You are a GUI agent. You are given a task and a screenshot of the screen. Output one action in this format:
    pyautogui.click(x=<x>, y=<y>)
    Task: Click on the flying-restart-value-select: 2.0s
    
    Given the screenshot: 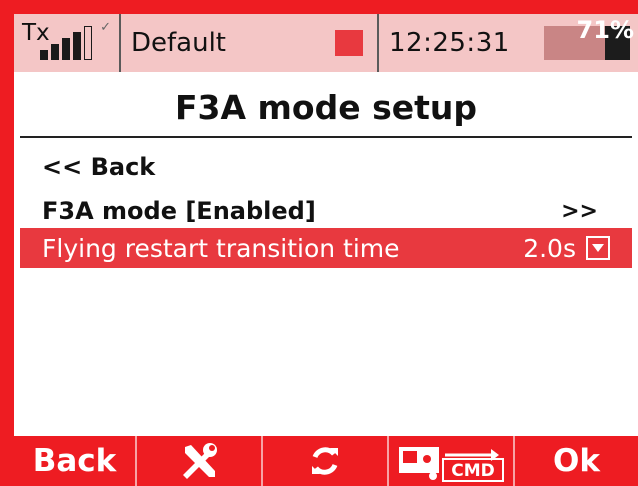 What is the action you would take?
    pyautogui.click(x=566, y=248)
    